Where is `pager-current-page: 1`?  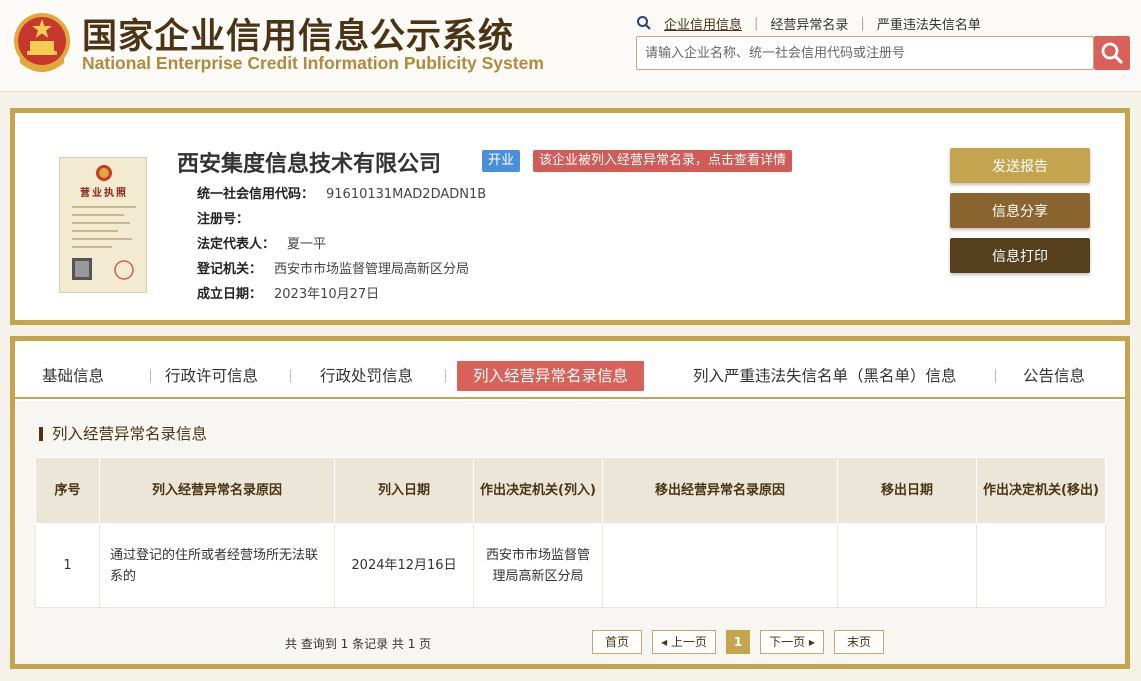
pager-current-page: 1 is located at coordinates (738, 642).